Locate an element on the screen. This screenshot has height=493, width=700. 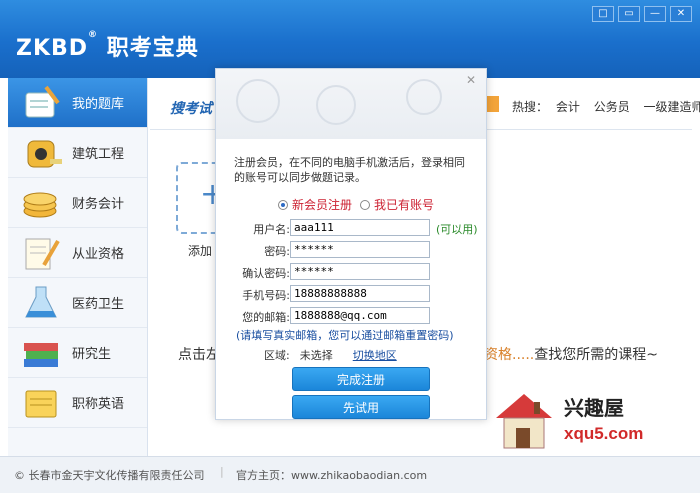
dialog-header: ✕ is located at coordinates (351, 104).